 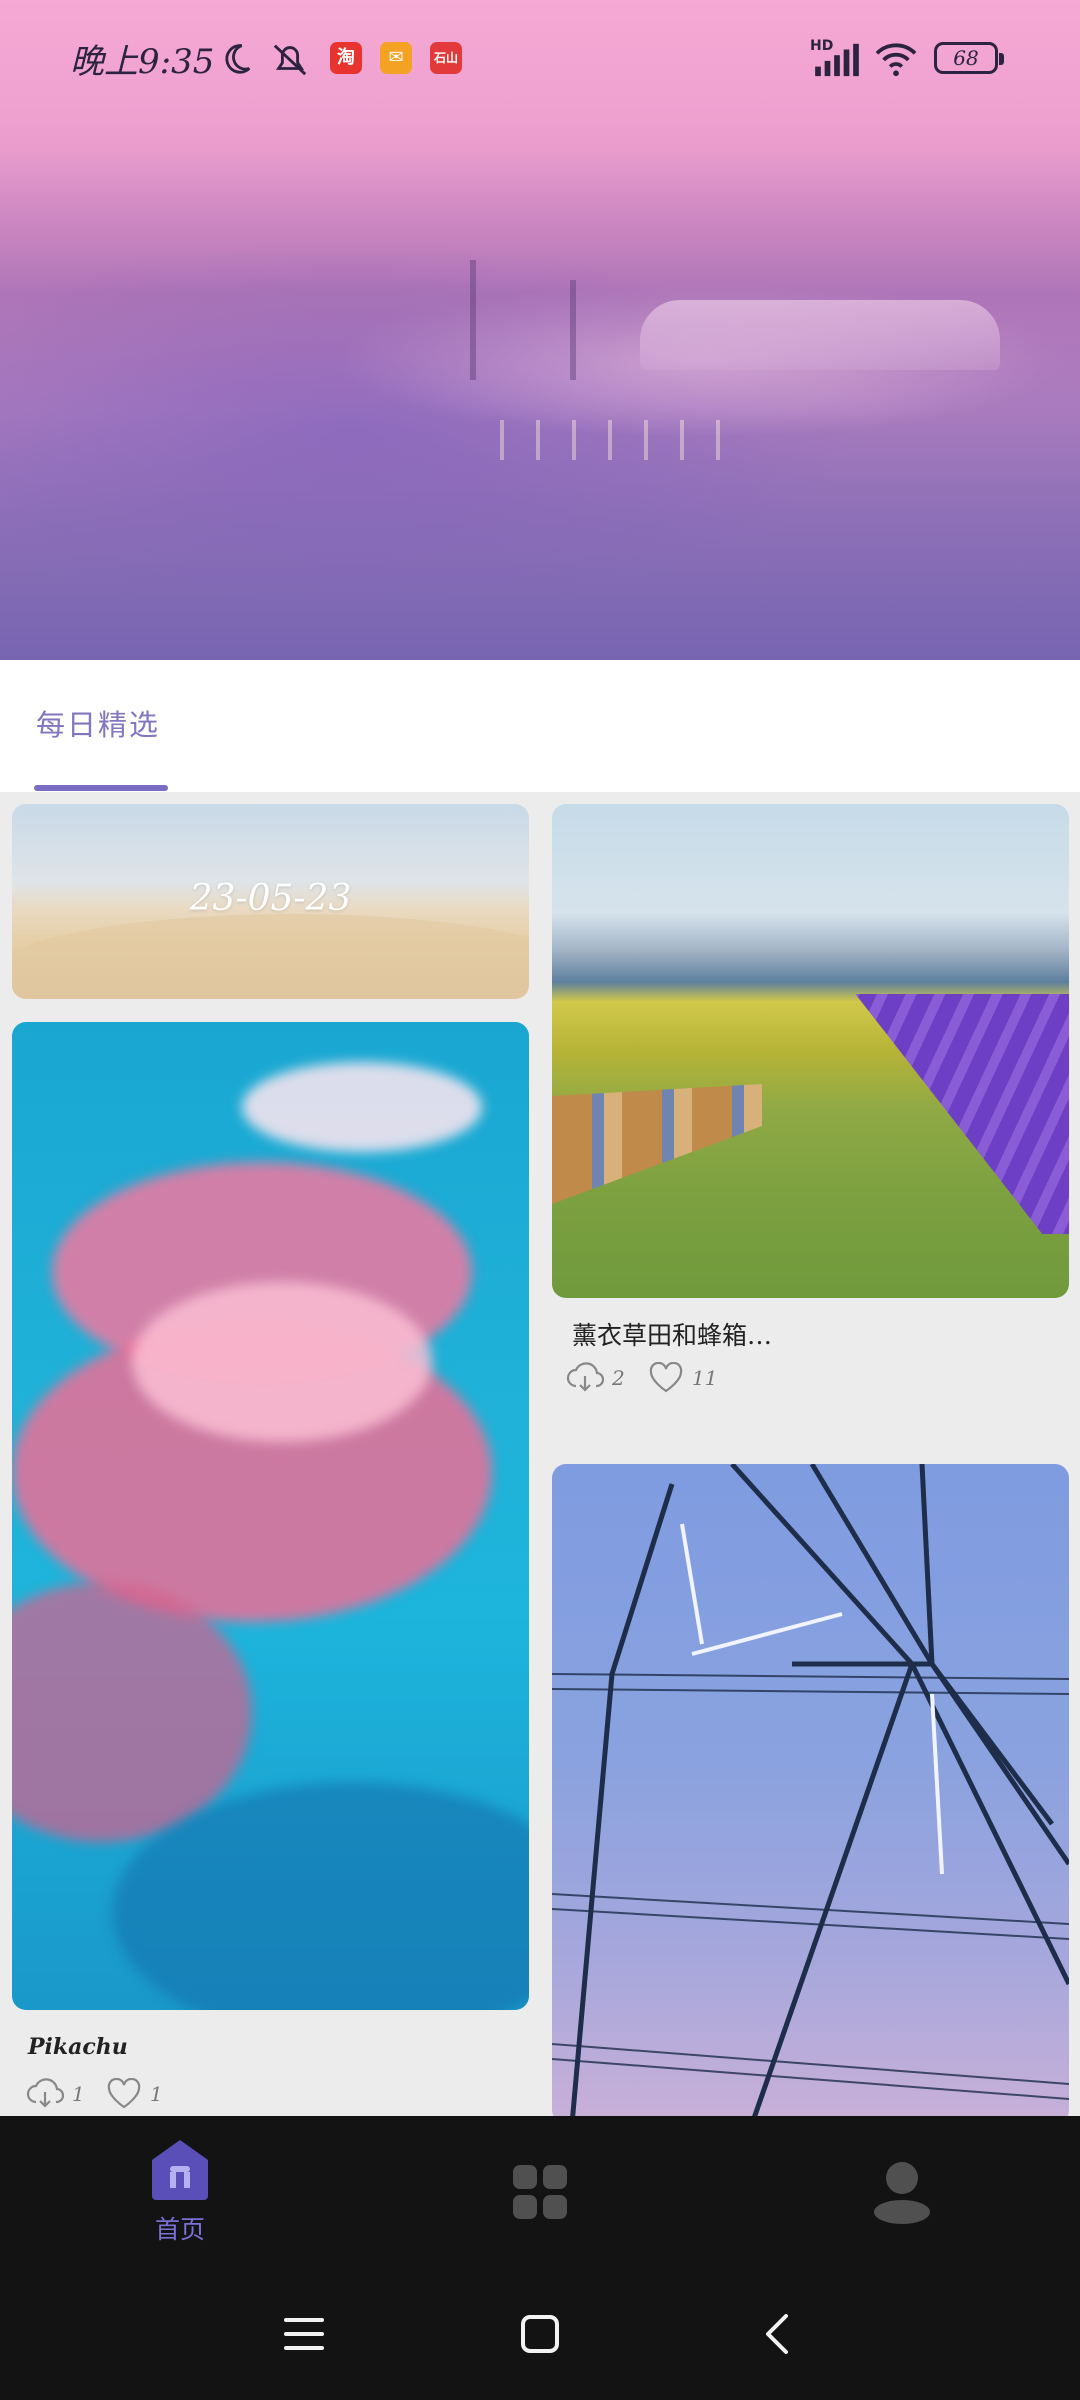 I want to click on tab-daily-picks: 每日精选, so click(x=98, y=723).